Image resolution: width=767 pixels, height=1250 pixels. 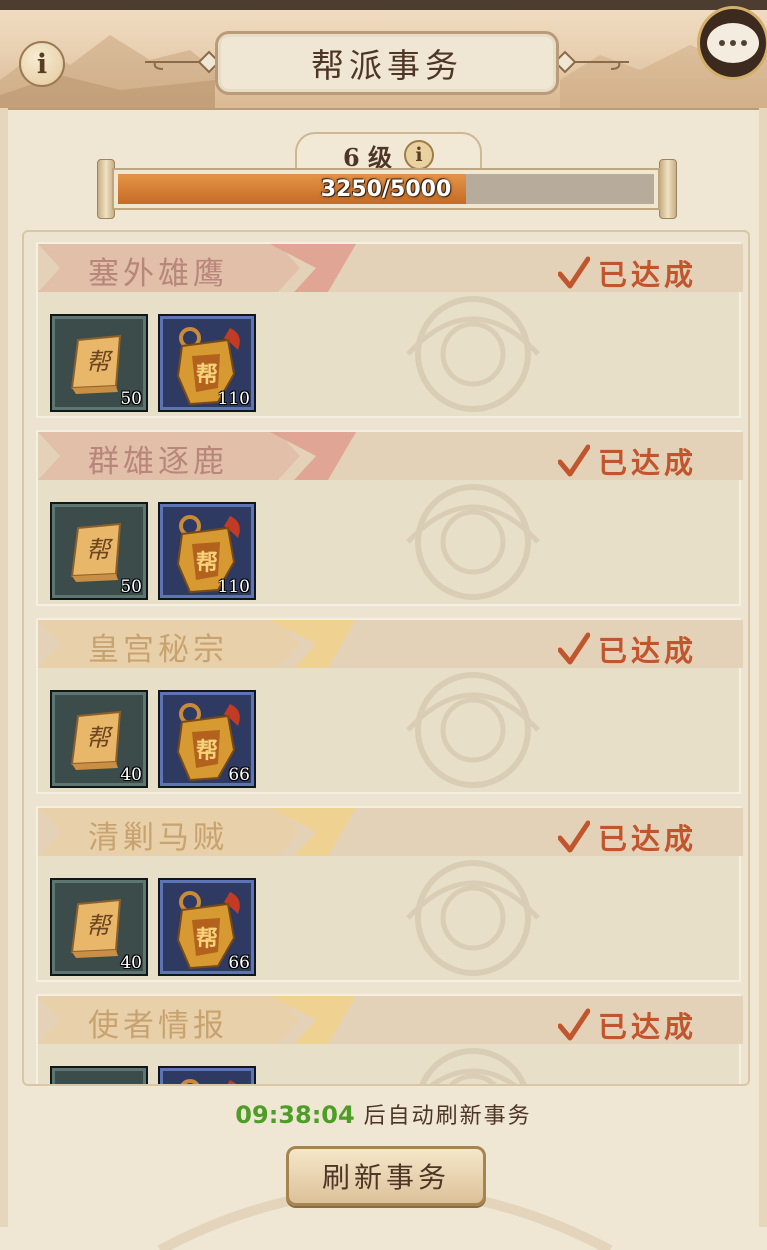 I want to click on info-button: i, so click(x=42, y=64).